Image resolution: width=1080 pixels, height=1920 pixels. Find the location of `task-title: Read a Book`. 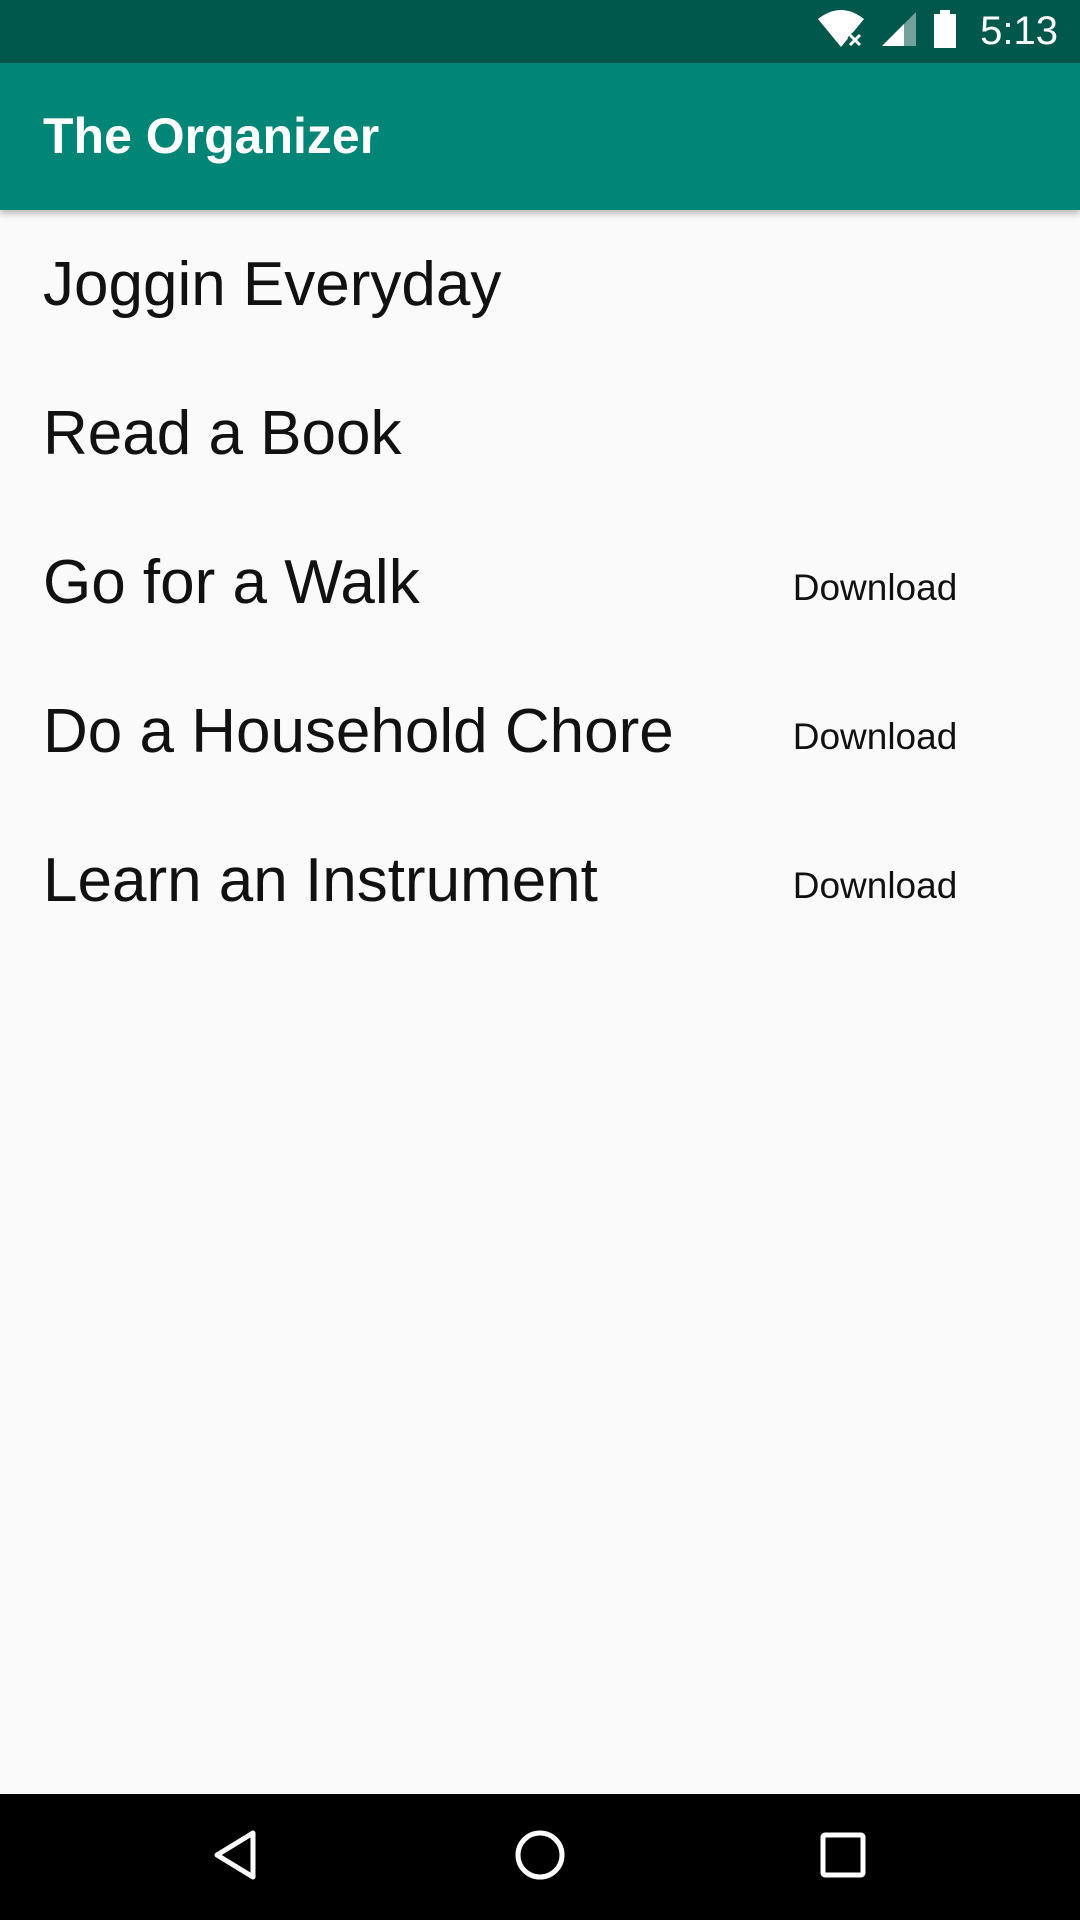

task-title: Read a Book is located at coordinates (222, 433).